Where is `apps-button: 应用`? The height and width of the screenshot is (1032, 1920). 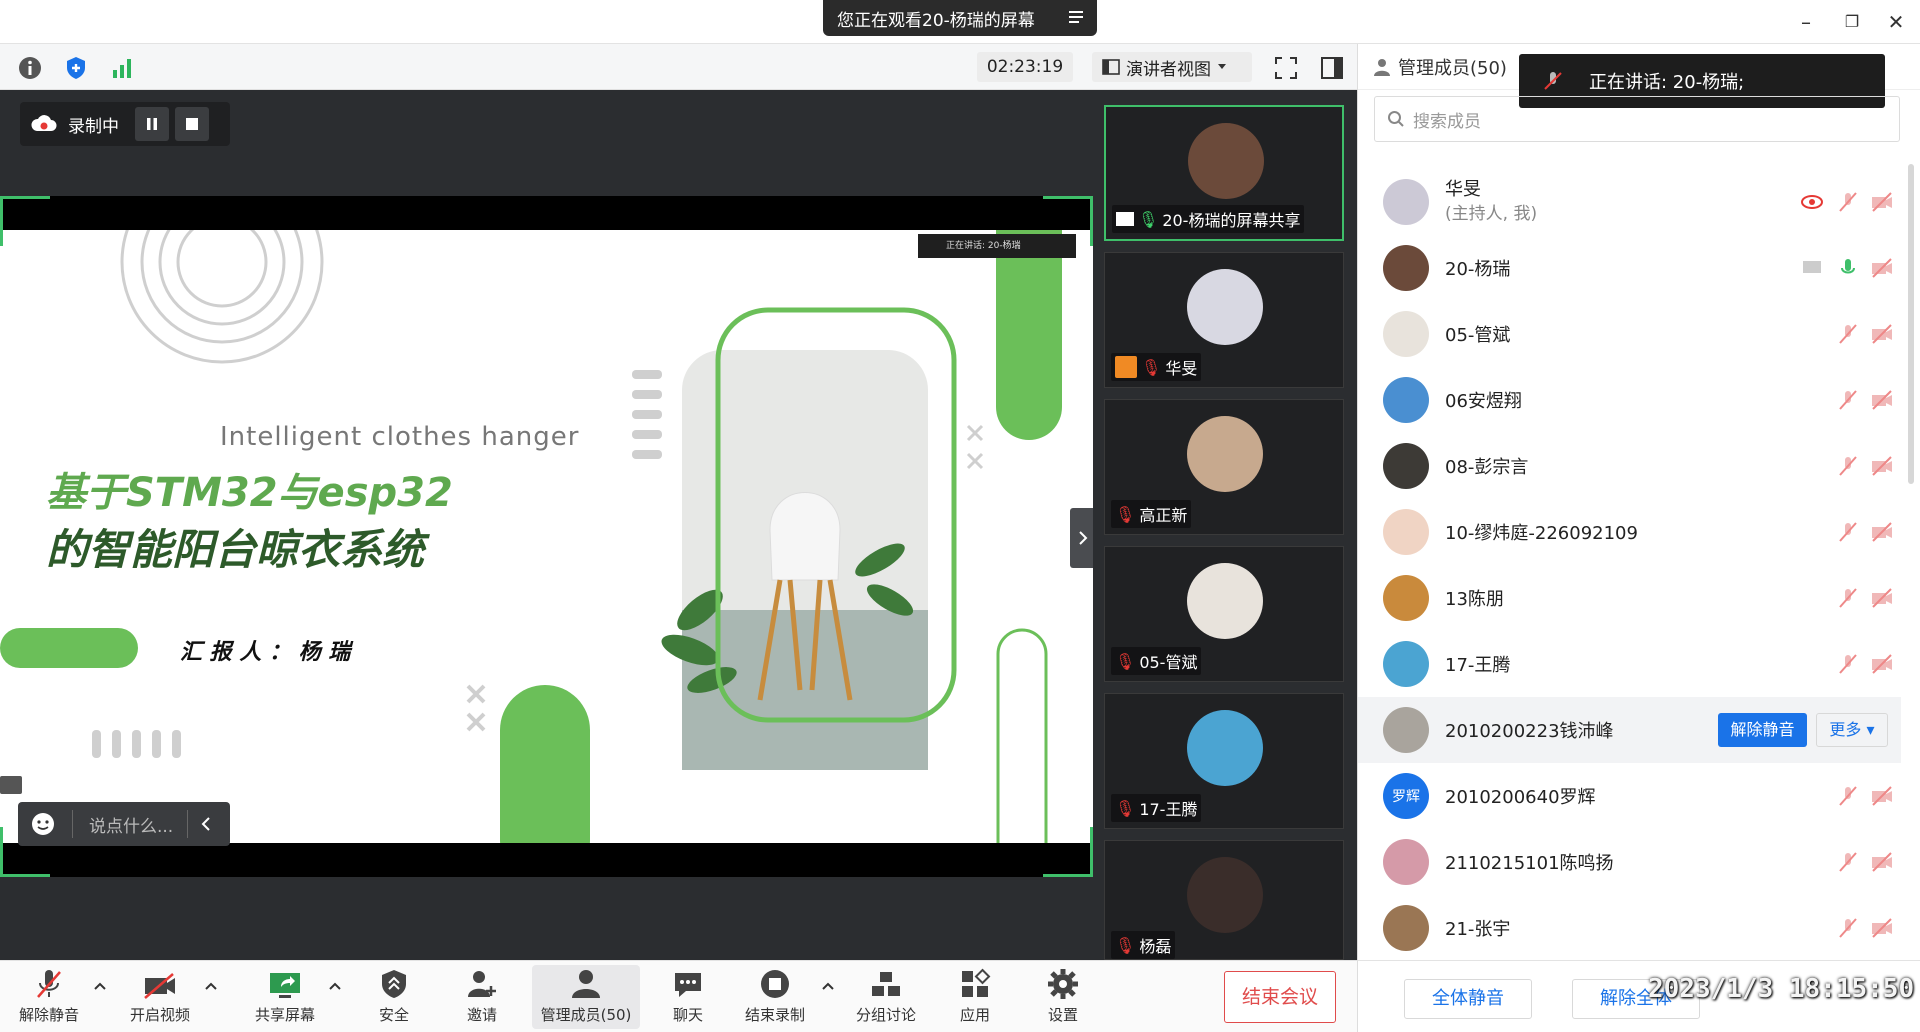 apps-button: 应用 is located at coordinates (975, 997).